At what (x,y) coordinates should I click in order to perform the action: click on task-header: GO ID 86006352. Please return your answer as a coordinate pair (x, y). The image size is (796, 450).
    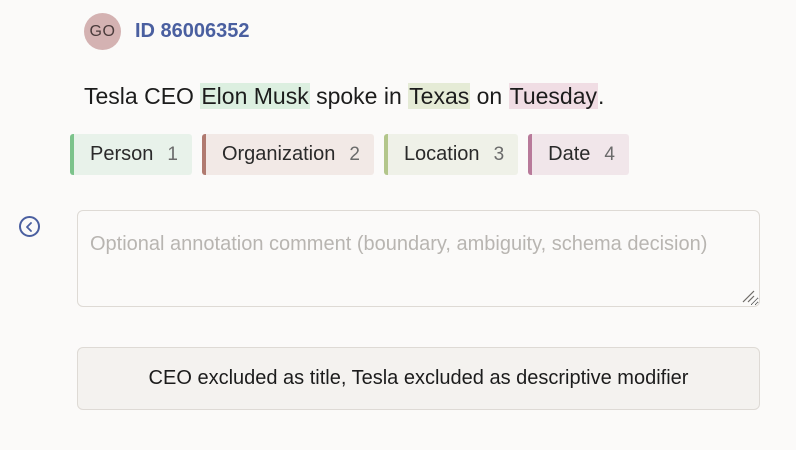
    Looking at the image, I should click on (167, 31).